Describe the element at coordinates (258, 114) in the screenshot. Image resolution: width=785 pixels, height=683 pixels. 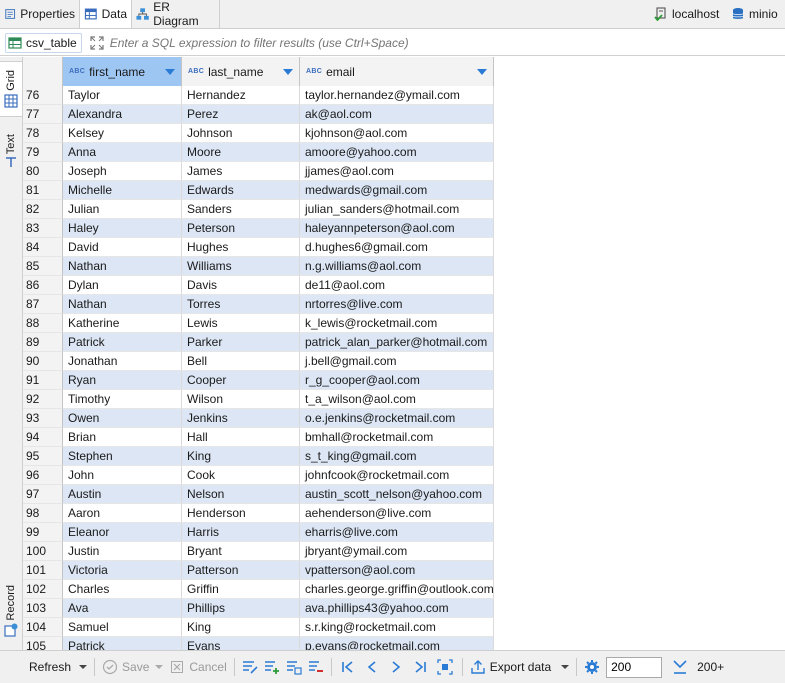
I see `table-row: 77 Alexandra Perez ak@aol.com` at that location.